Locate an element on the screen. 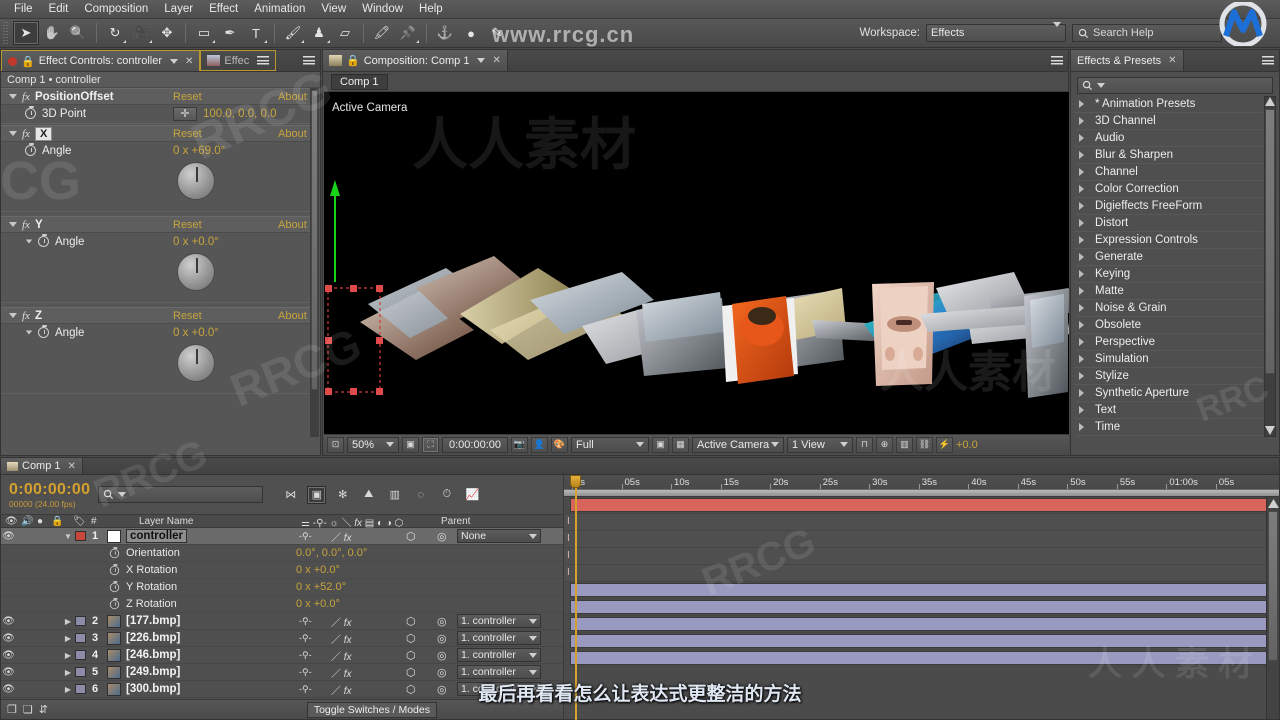 This screenshot has width=1280, height=720. effects-search-input is located at coordinates (1175, 85).